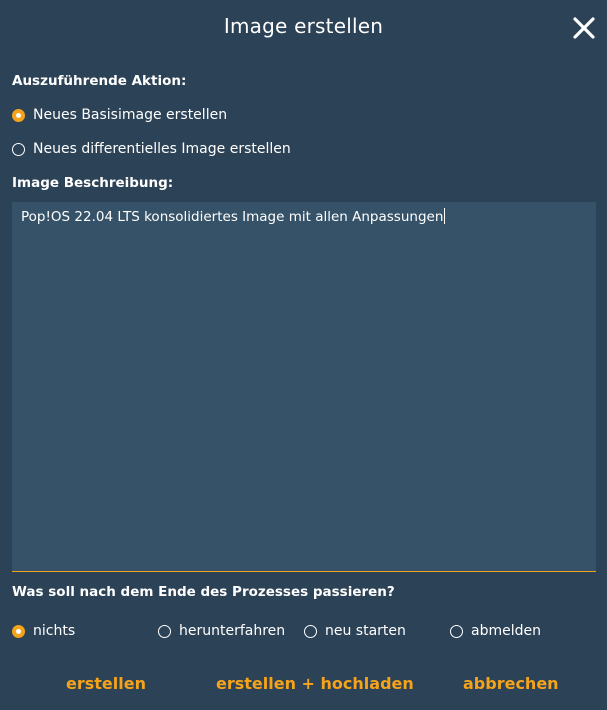 Image resolution: width=607 pixels, height=710 pixels. What do you see at coordinates (93, 183) in the screenshot?
I see `description-label: Image Beschreibung:` at bounding box center [93, 183].